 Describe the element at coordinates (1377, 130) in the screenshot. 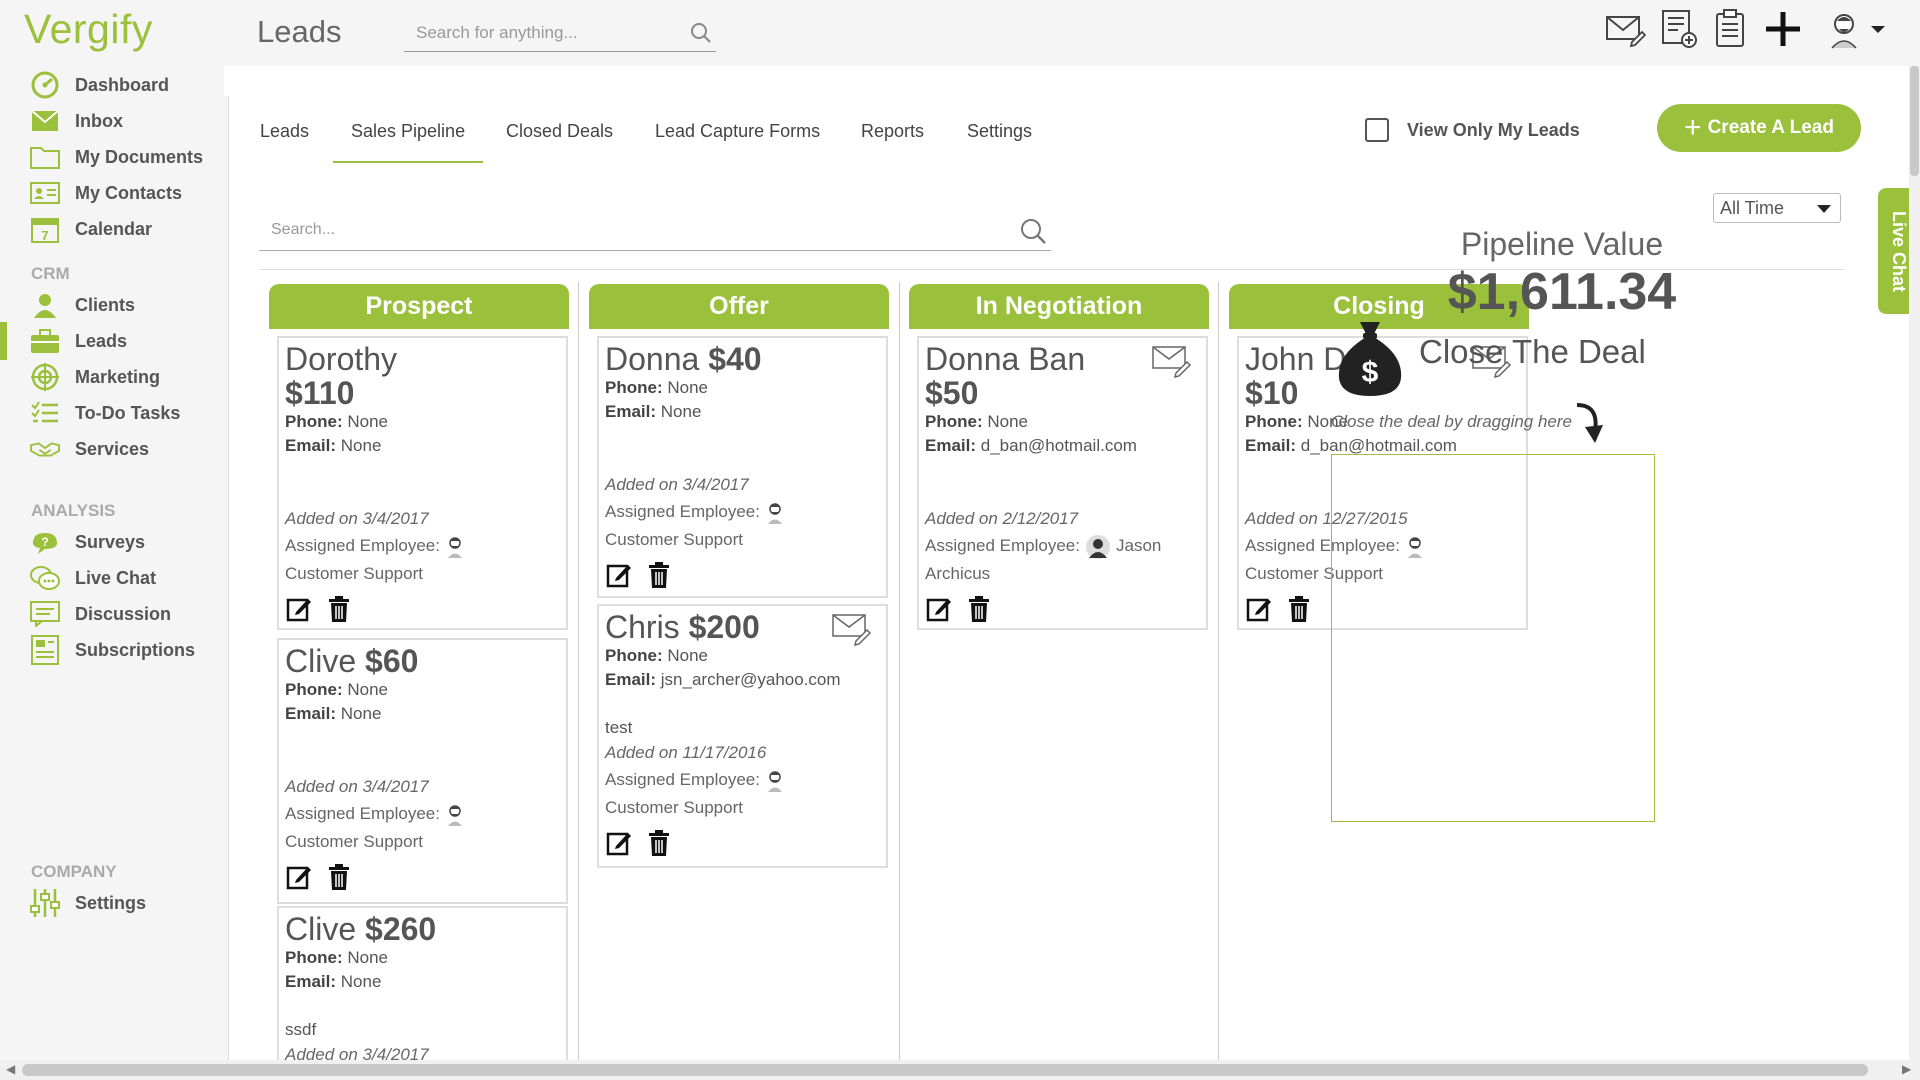

I see `checkbox` at that location.